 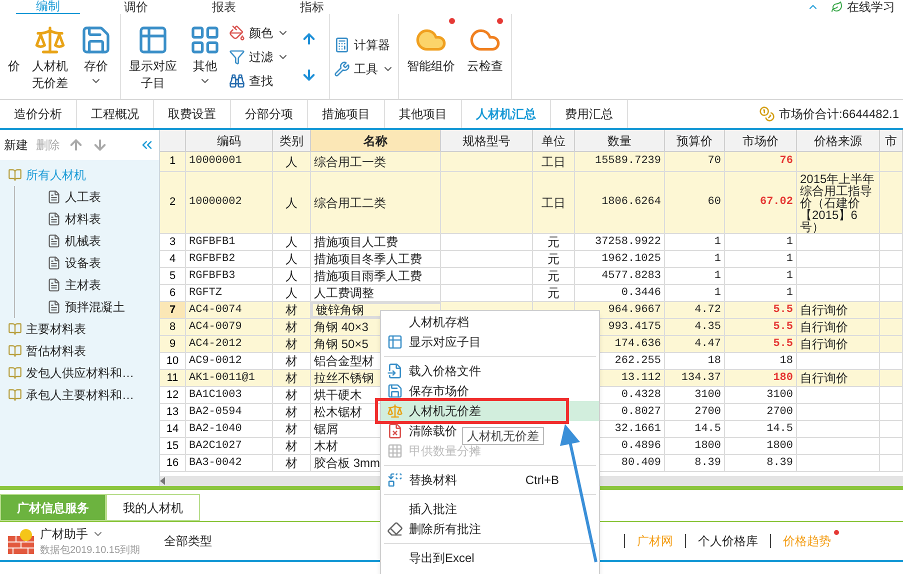 What do you see at coordinates (350, 162) in the screenshot?
I see `table-cell-text: 综合用工一类` at bounding box center [350, 162].